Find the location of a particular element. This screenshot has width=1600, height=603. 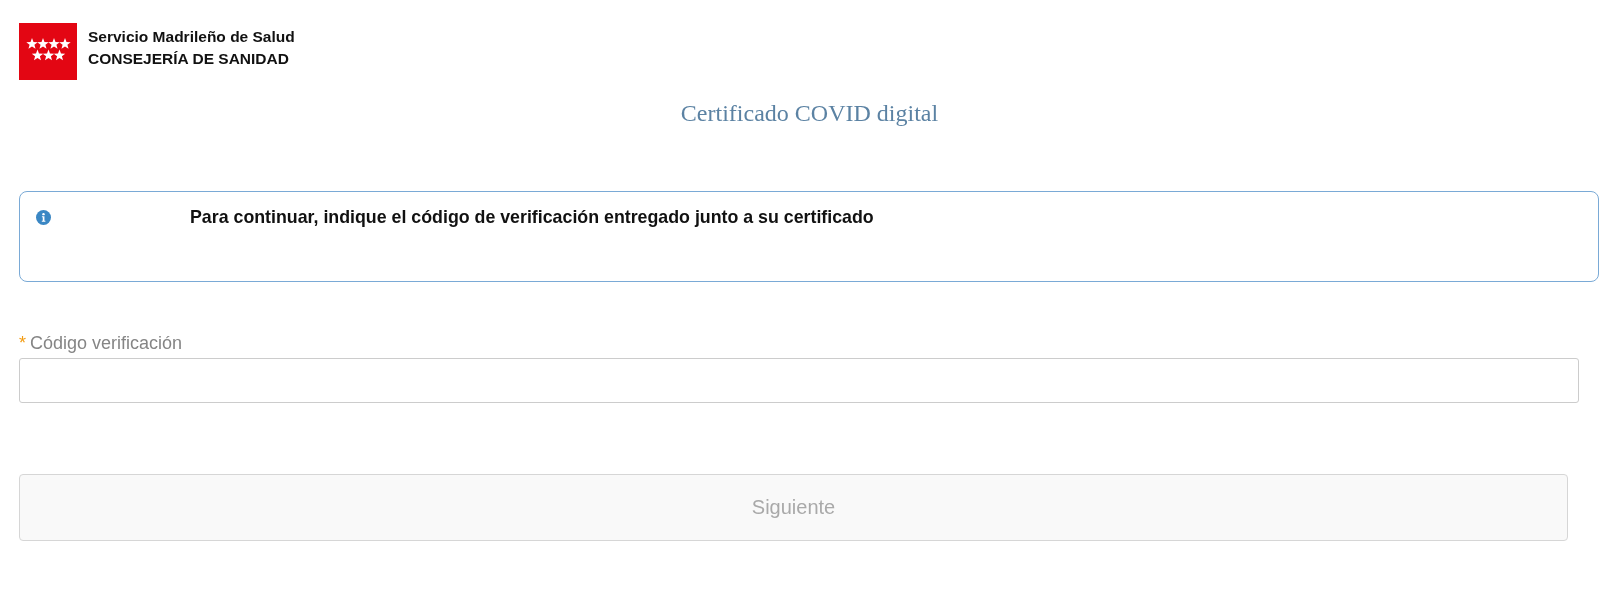

field-label: Código verificación is located at coordinates (106, 343).